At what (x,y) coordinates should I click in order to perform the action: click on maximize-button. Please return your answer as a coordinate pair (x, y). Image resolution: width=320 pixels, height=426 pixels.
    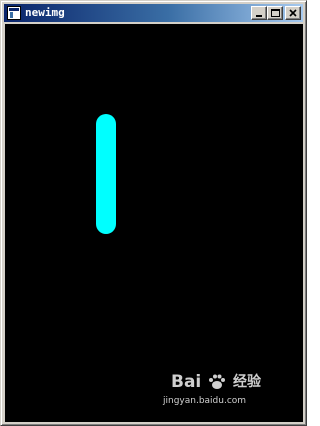
    Looking at the image, I should click on (275, 13).